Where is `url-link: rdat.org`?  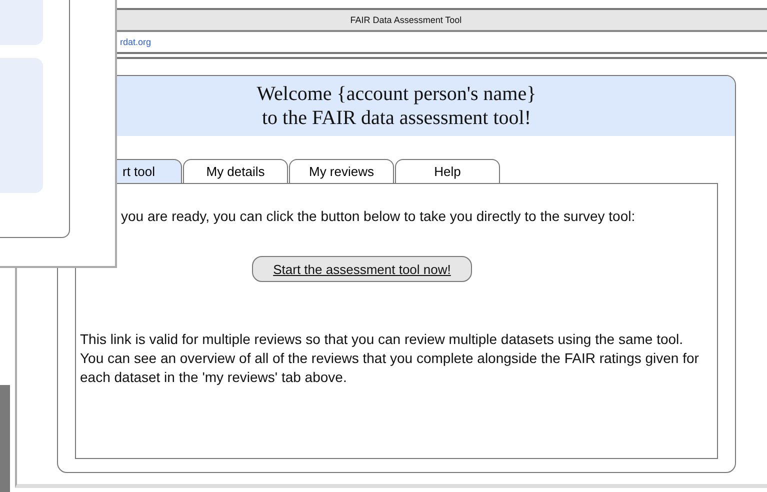
url-link: rdat.org is located at coordinates (136, 42).